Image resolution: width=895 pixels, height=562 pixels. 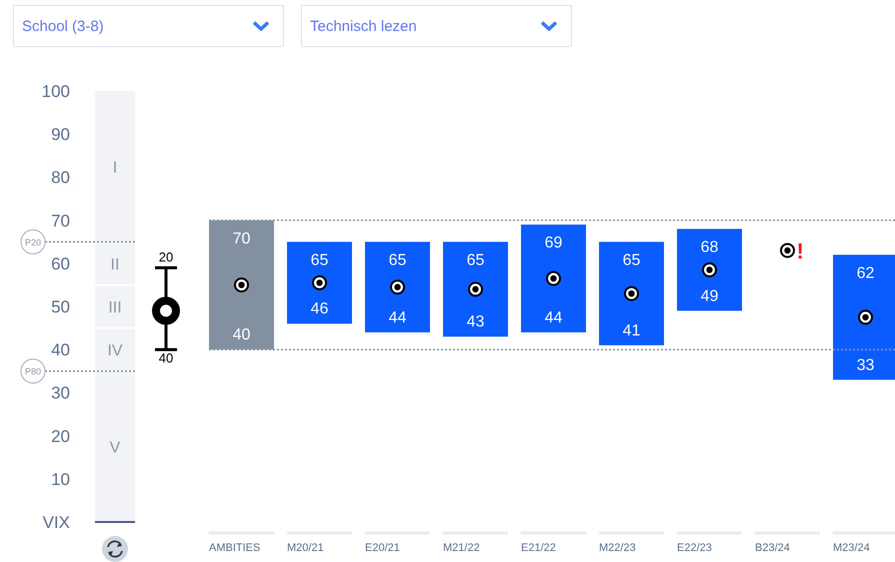 What do you see at coordinates (617, 548) in the screenshot?
I see `column-label: M22/23` at bounding box center [617, 548].